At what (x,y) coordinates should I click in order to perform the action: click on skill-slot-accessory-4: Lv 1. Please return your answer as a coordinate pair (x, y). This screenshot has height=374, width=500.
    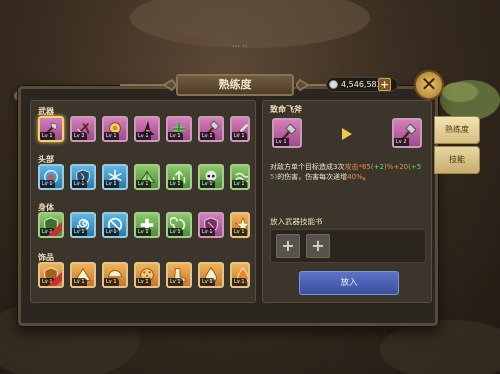
    Looking at the image, I should click on (147, 275).